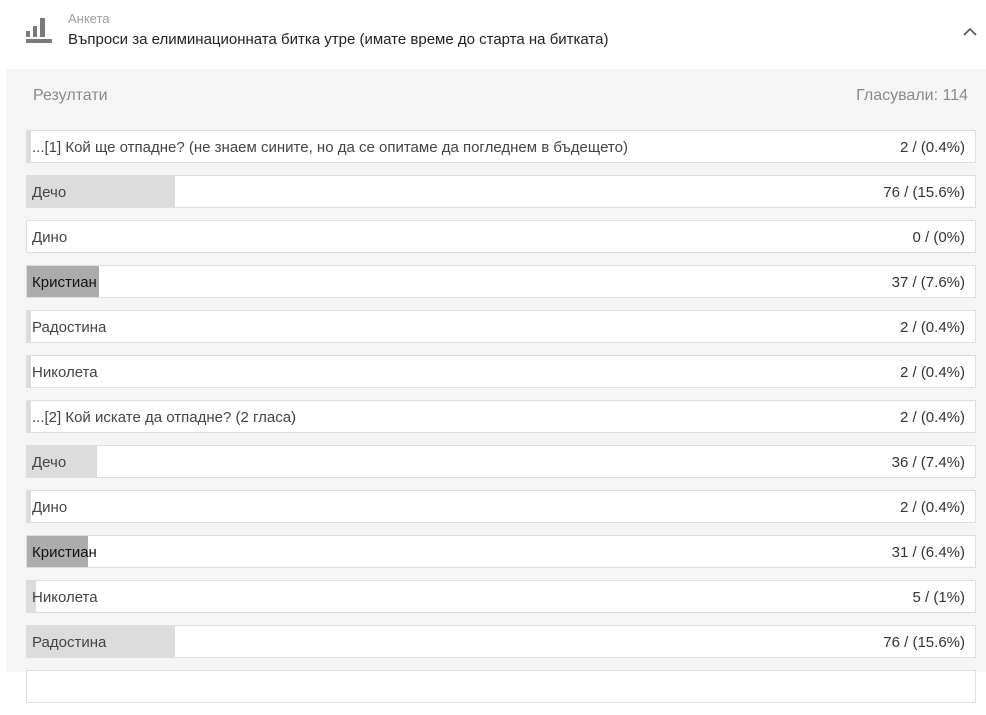 The image size is (986, 715). What do you see at coordinates (89, 18) in the screenshot?
I see `poll-kind-label: Анкета` at bounding box center [89, 18].